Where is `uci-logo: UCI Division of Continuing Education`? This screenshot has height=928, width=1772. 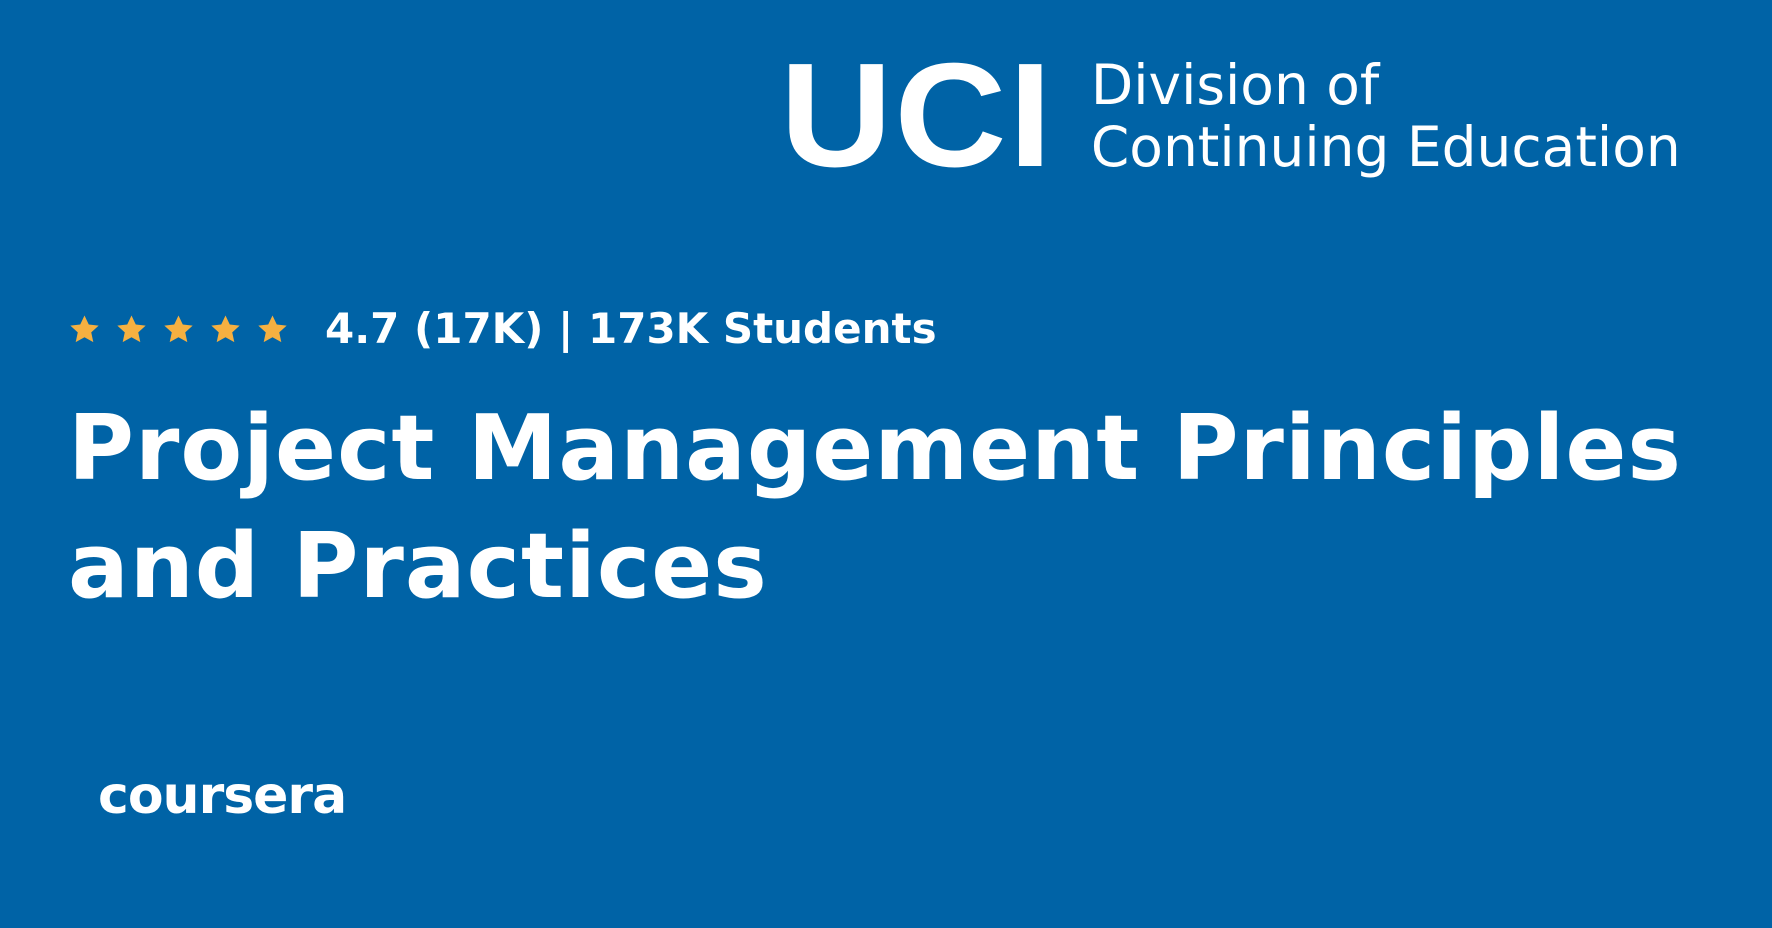
uci-logo: UCI Division of Continuing Education is located at coordinates (1230, 116).